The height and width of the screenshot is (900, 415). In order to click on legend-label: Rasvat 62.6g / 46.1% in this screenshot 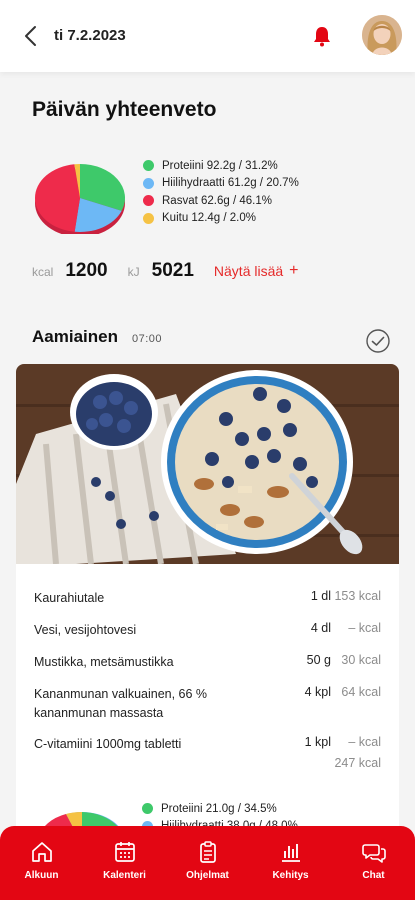, I will do `click(217, 200)`.